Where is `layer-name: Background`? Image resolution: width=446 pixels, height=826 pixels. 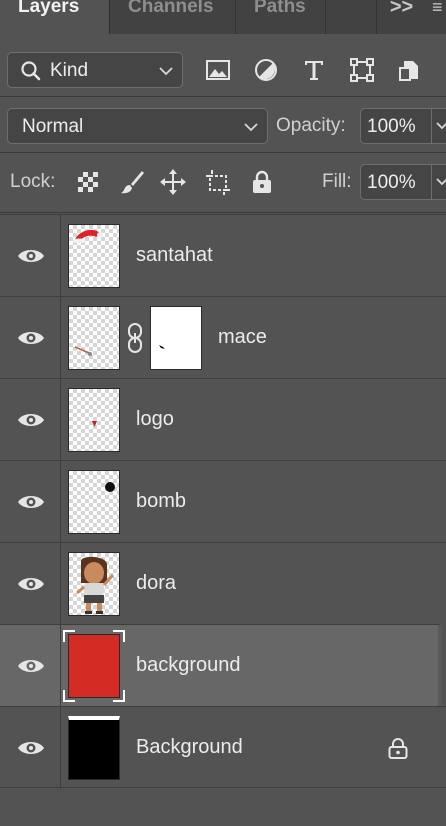
layer-name: Background is located at coordinates (189, 747).